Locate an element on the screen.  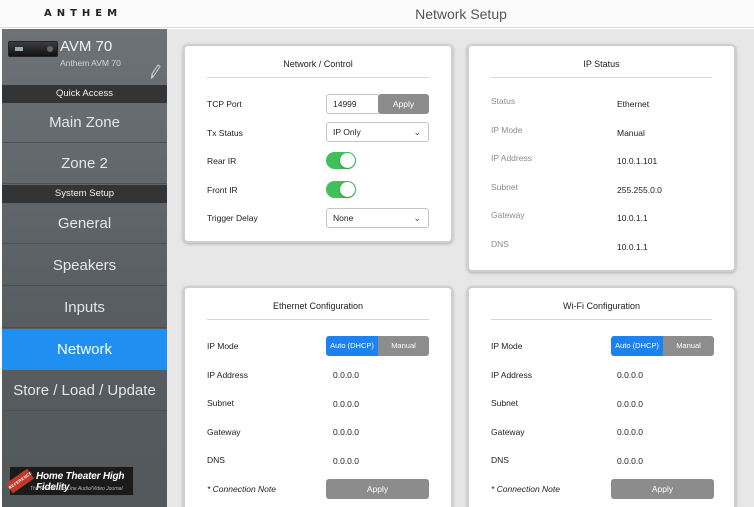
tx-status-select: IP Only ⌄ is located at coordinates (377, 132).